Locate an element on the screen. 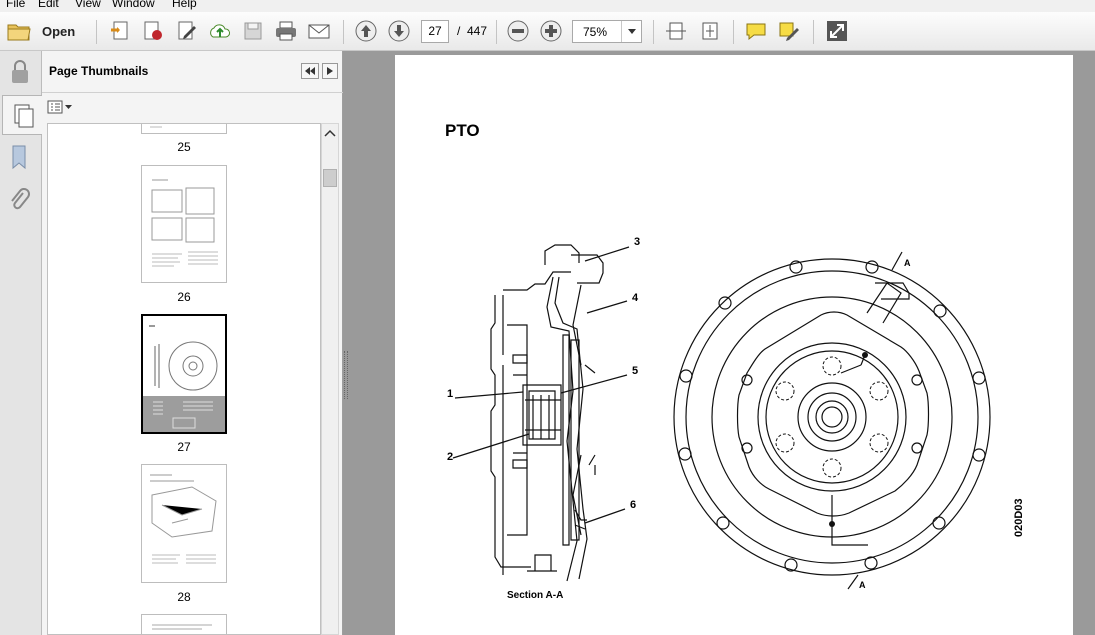 Image resolution: width=1095 pixels, height=635 pixels. thumbnail-options-button is located at coordinates (61, 107).